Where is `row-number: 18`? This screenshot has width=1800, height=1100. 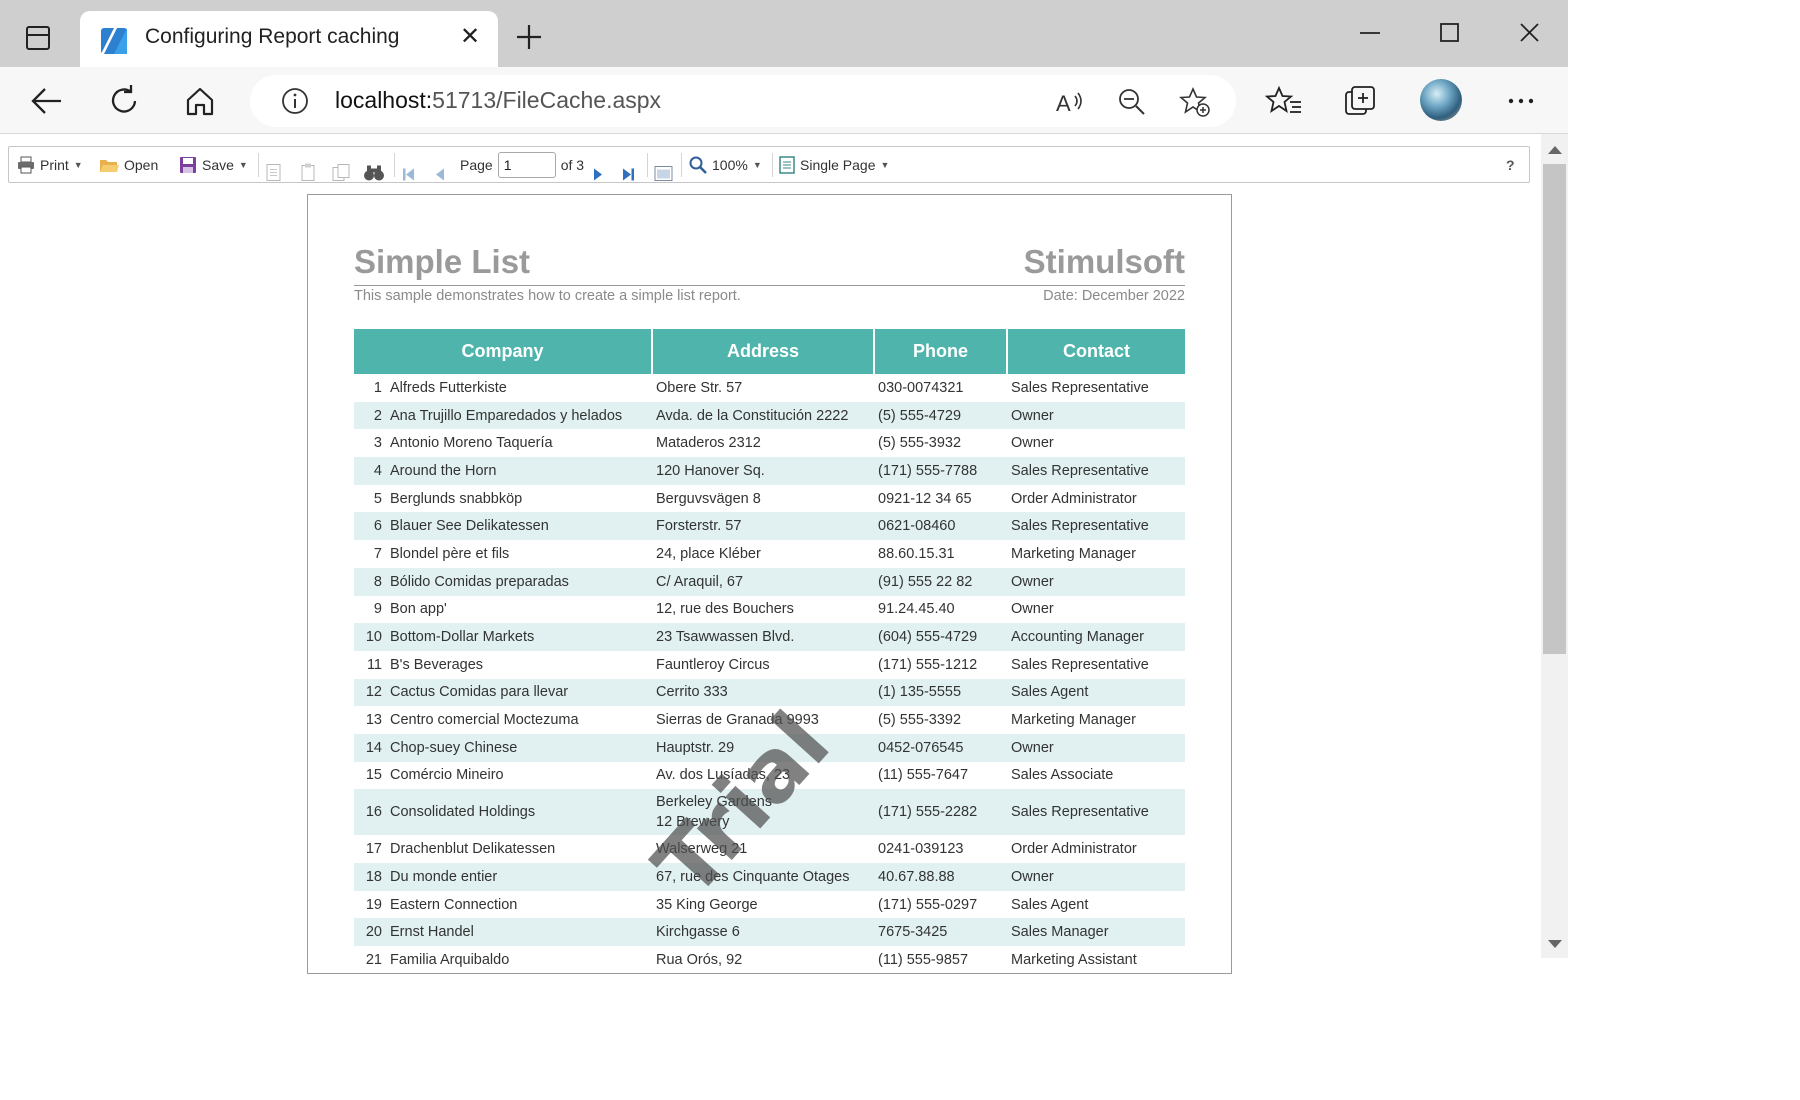
row-number: 18 is located at coordinates (370, 877).